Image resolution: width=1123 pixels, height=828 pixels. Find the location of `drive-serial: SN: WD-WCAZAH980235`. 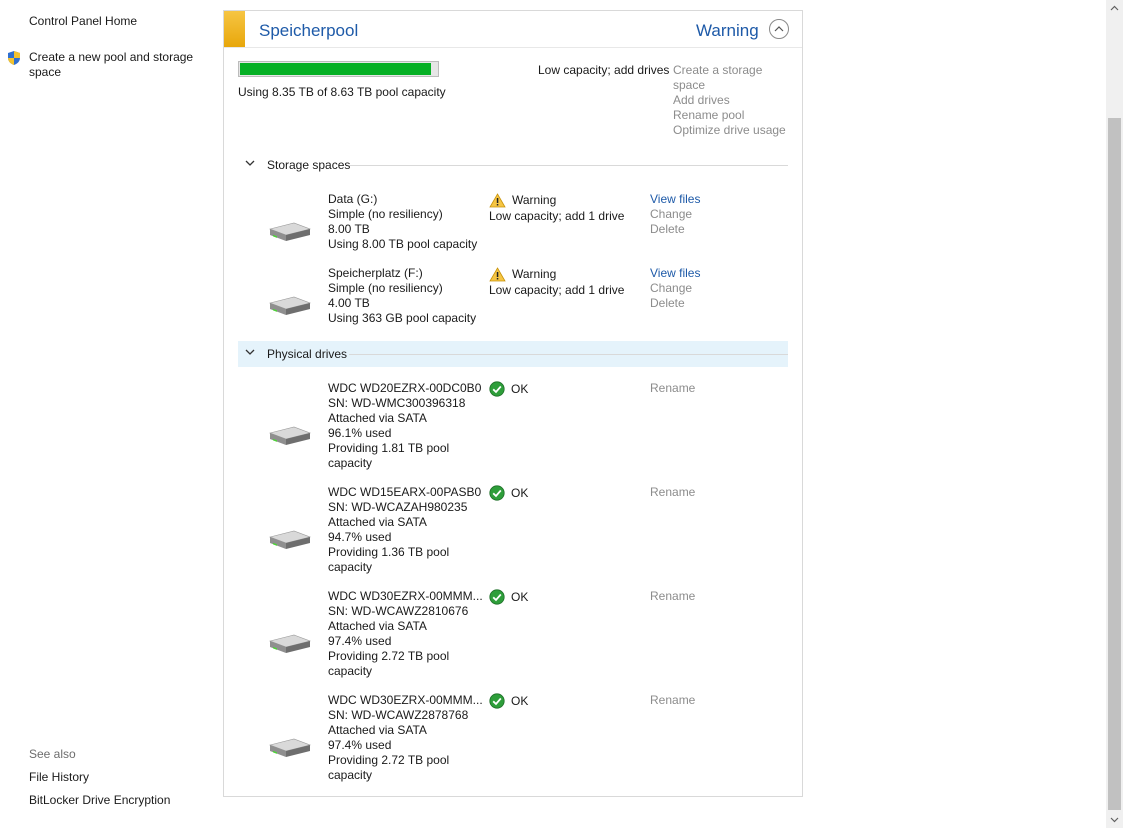

drive-serial: SN: WD-WCAZAH980235 is located at coordinates (398, 507).